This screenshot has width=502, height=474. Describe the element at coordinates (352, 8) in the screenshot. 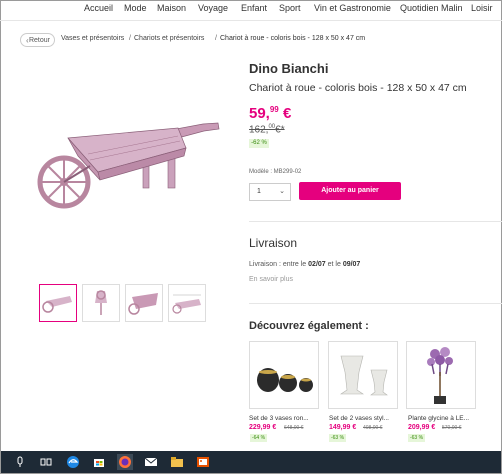

I see `nav-item-vin: Vin et Gastronomie` at that location.